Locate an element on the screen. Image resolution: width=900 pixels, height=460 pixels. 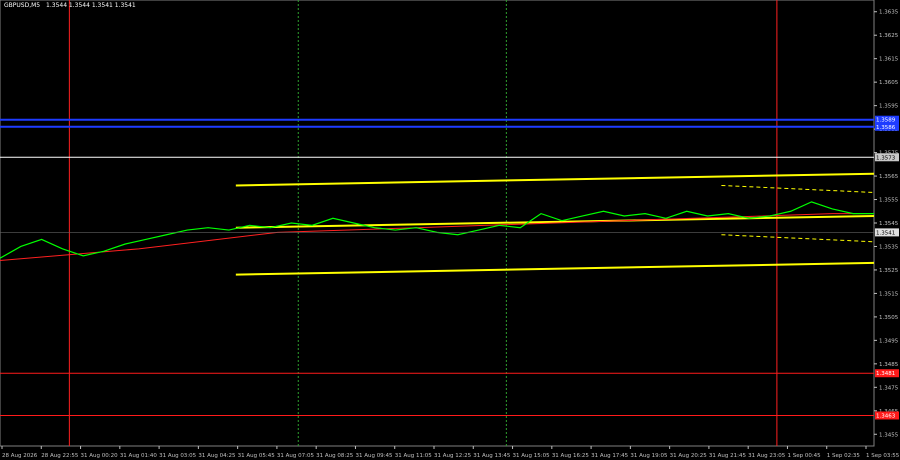
x-tick-label: 1 Sep 02:35 is located at coordinates (844, 456).